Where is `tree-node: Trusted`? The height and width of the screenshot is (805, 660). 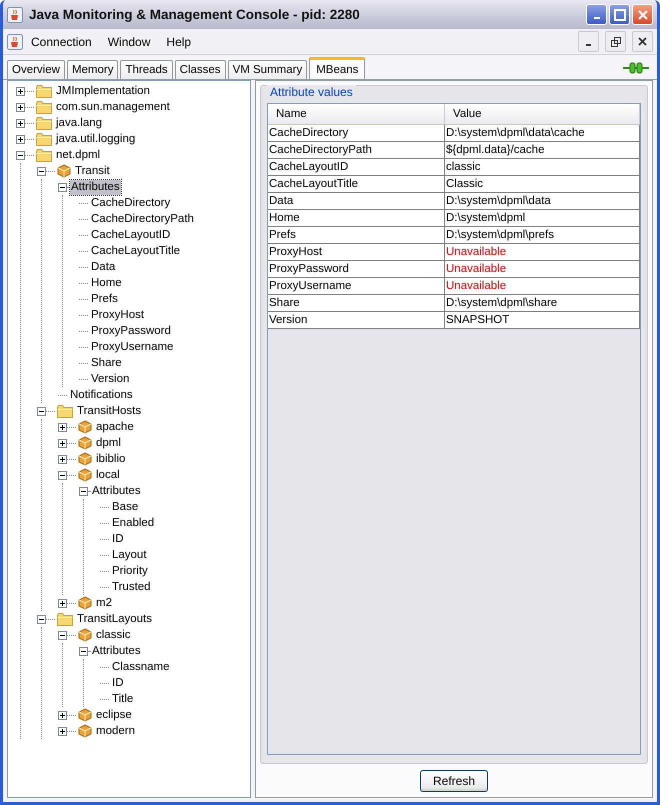
tree-node: Trusted is located at coordinates (131, 587).